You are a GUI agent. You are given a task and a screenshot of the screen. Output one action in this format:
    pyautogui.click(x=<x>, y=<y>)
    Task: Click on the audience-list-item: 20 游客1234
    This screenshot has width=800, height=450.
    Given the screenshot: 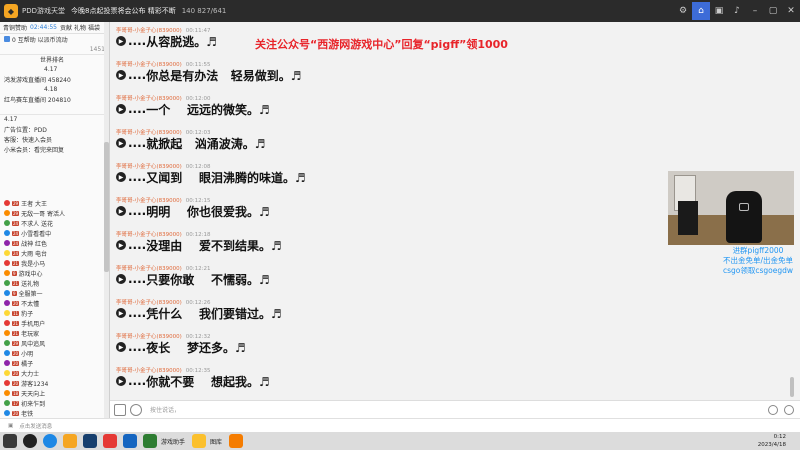 What is the action you would take?
    pyautogui.click(x=52, y=383)
    